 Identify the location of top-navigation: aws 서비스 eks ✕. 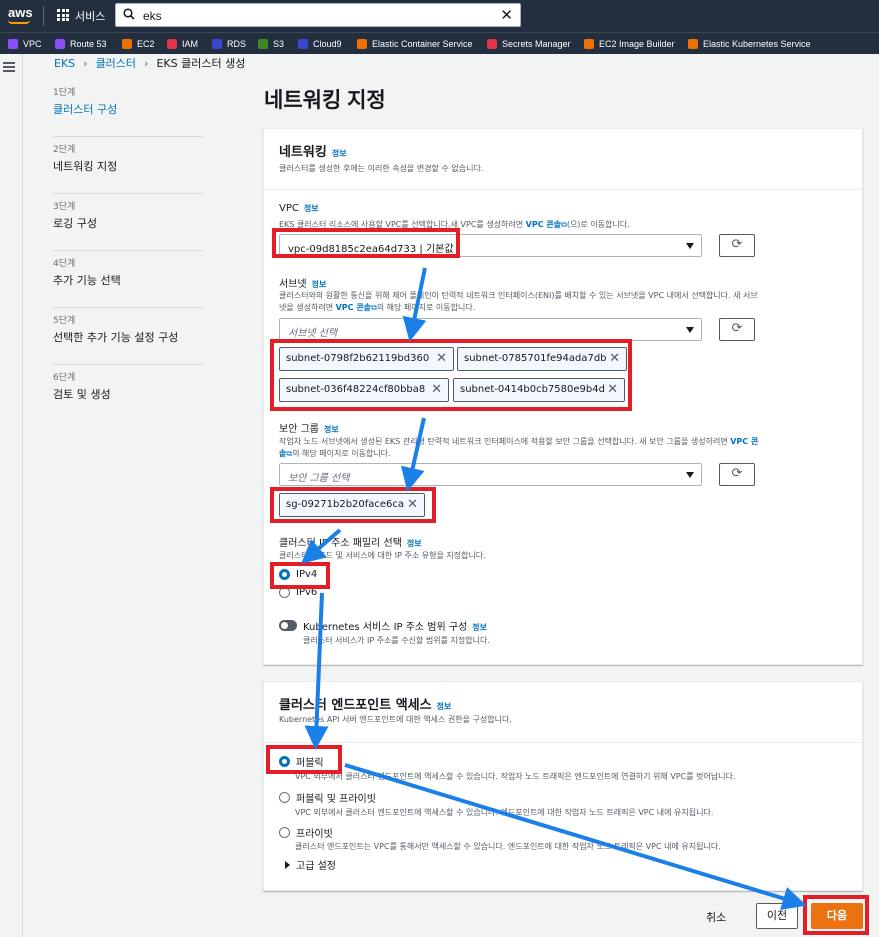
(439, 16).